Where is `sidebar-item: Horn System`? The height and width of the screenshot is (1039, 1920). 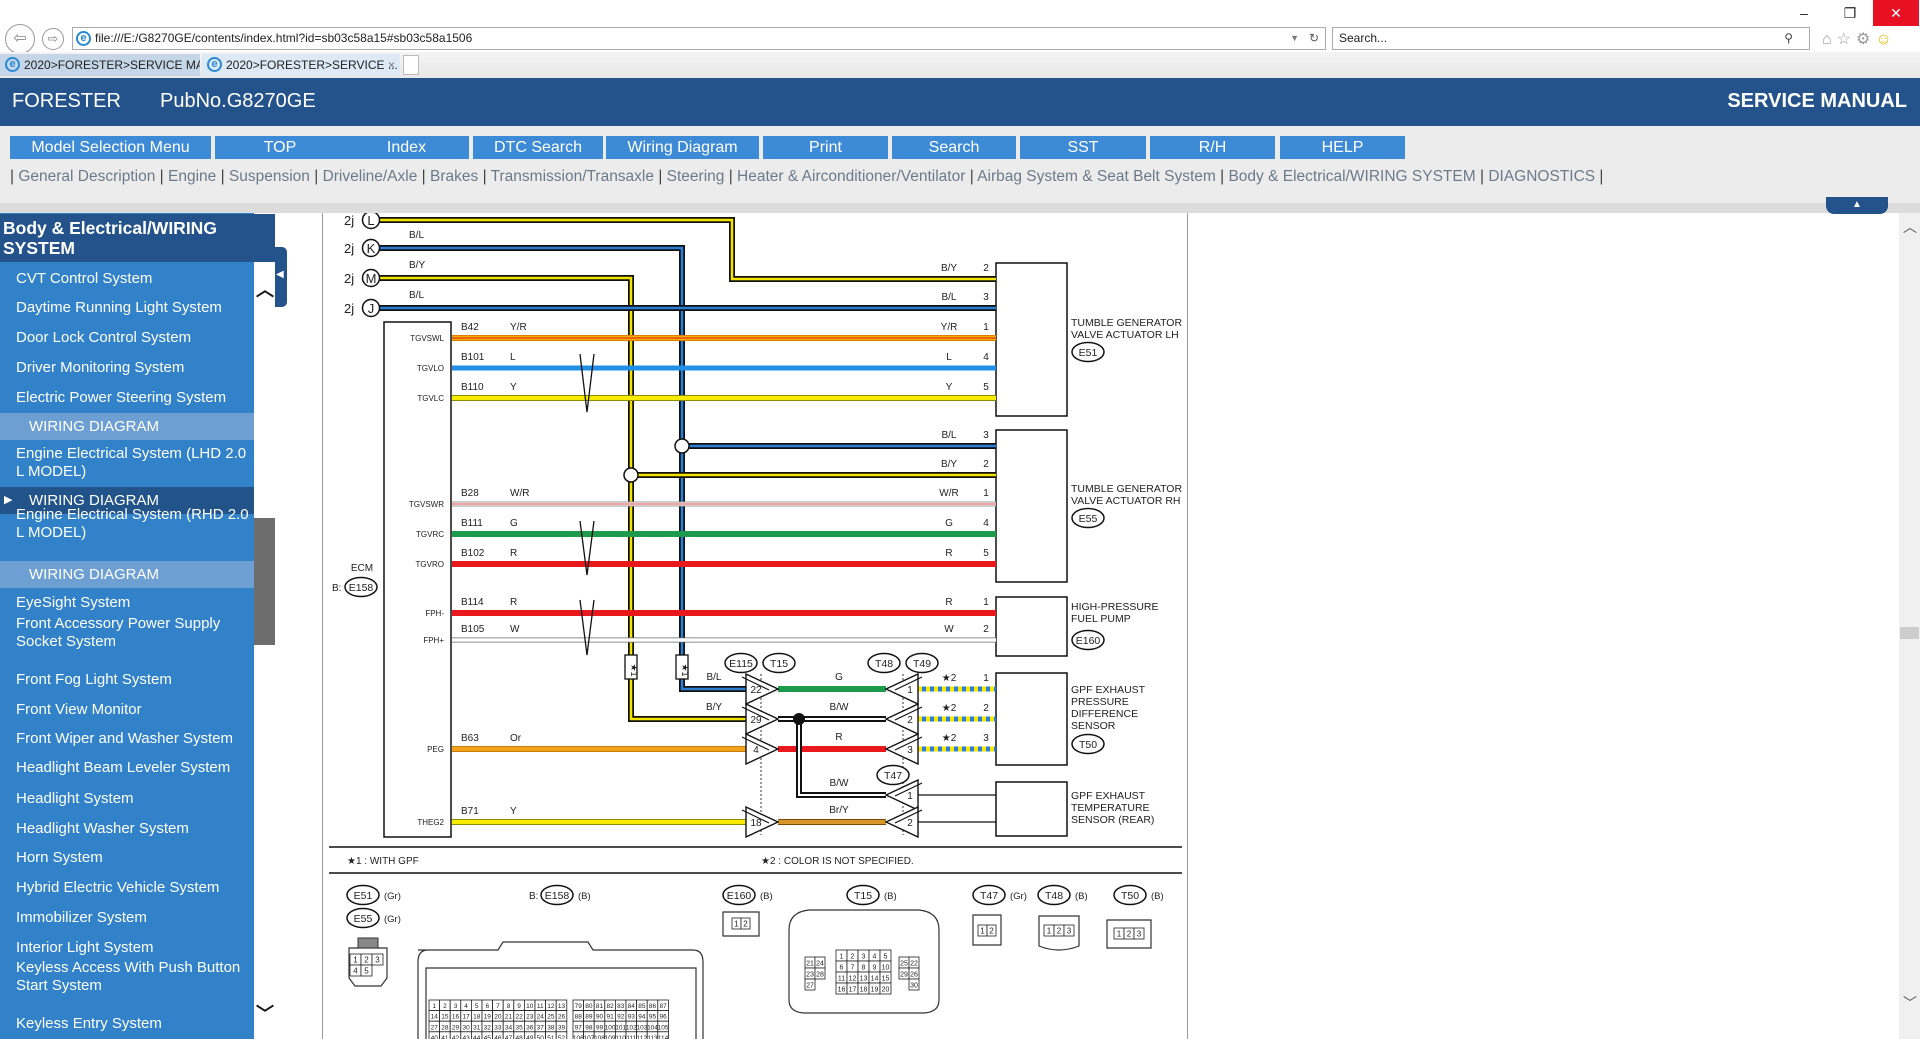
sidebar-item: Horn System is located at coordinates (127, 858).